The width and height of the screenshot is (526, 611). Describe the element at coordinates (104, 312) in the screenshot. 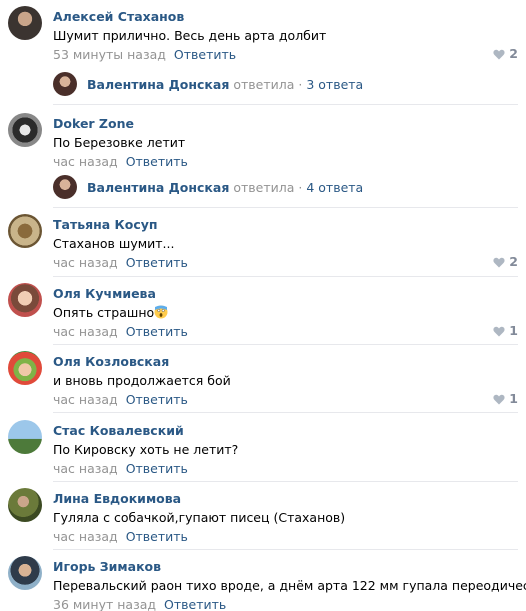

I see `comment-text-body: Опять страшно` at that location.